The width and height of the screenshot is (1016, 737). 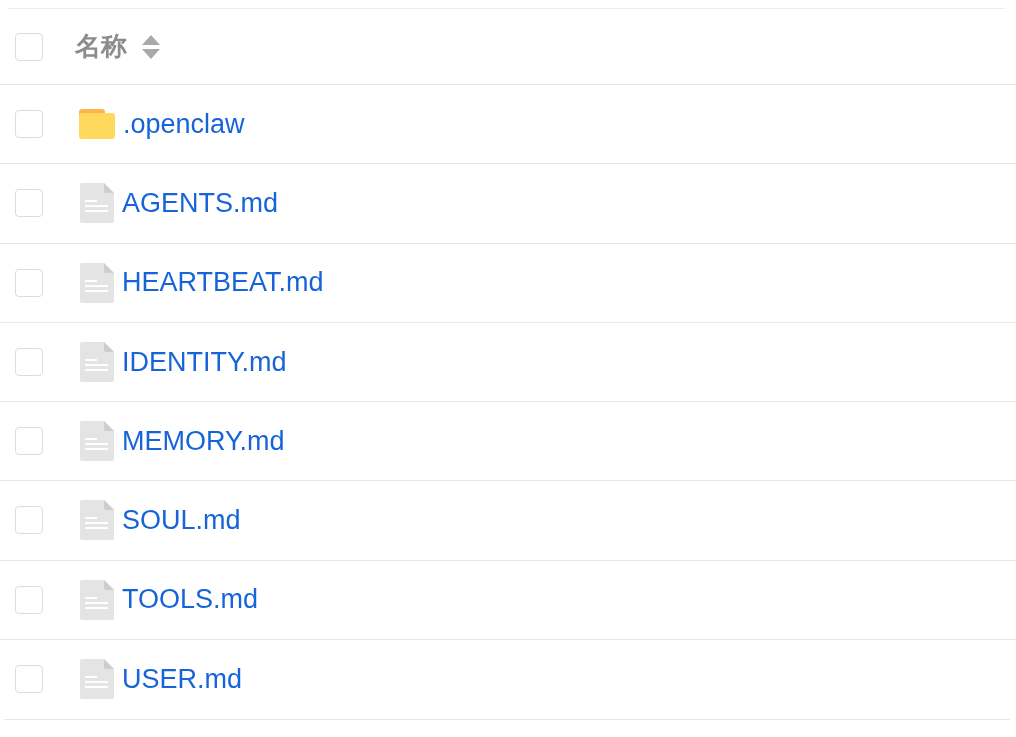 I want to click on sort-icon, so click(x=151, y=46).